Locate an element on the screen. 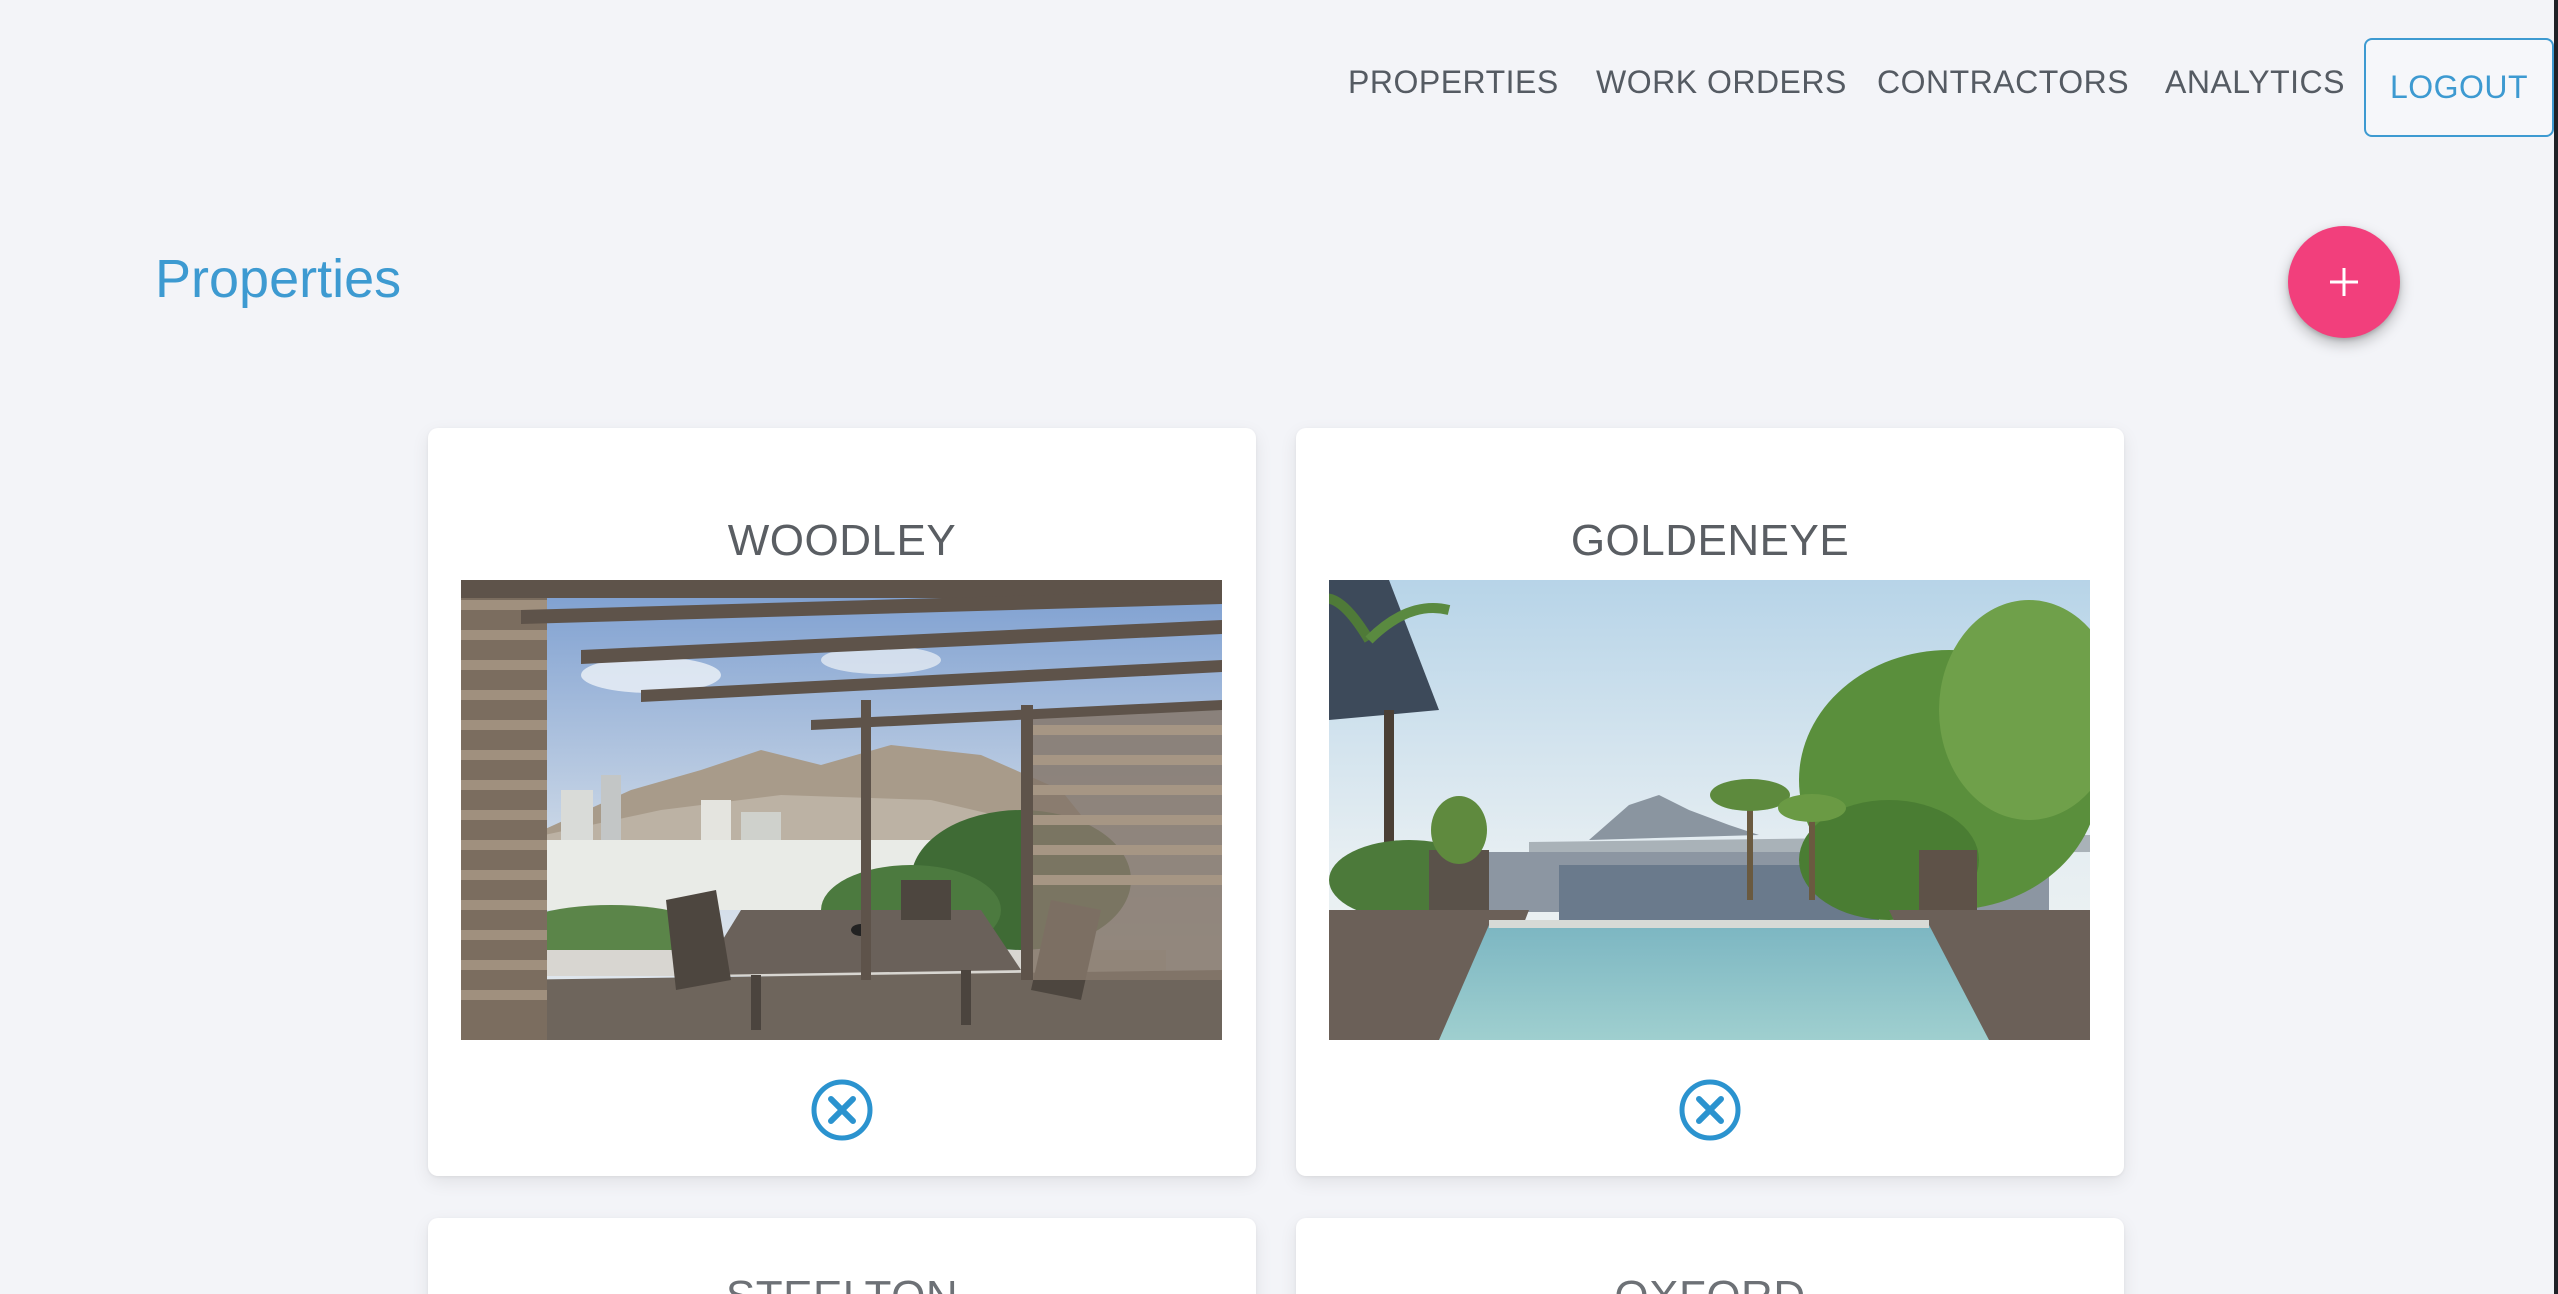 This screenshot has width=2558, height=1294. property-name: STEELTON is located at coordinates (842, 1283).